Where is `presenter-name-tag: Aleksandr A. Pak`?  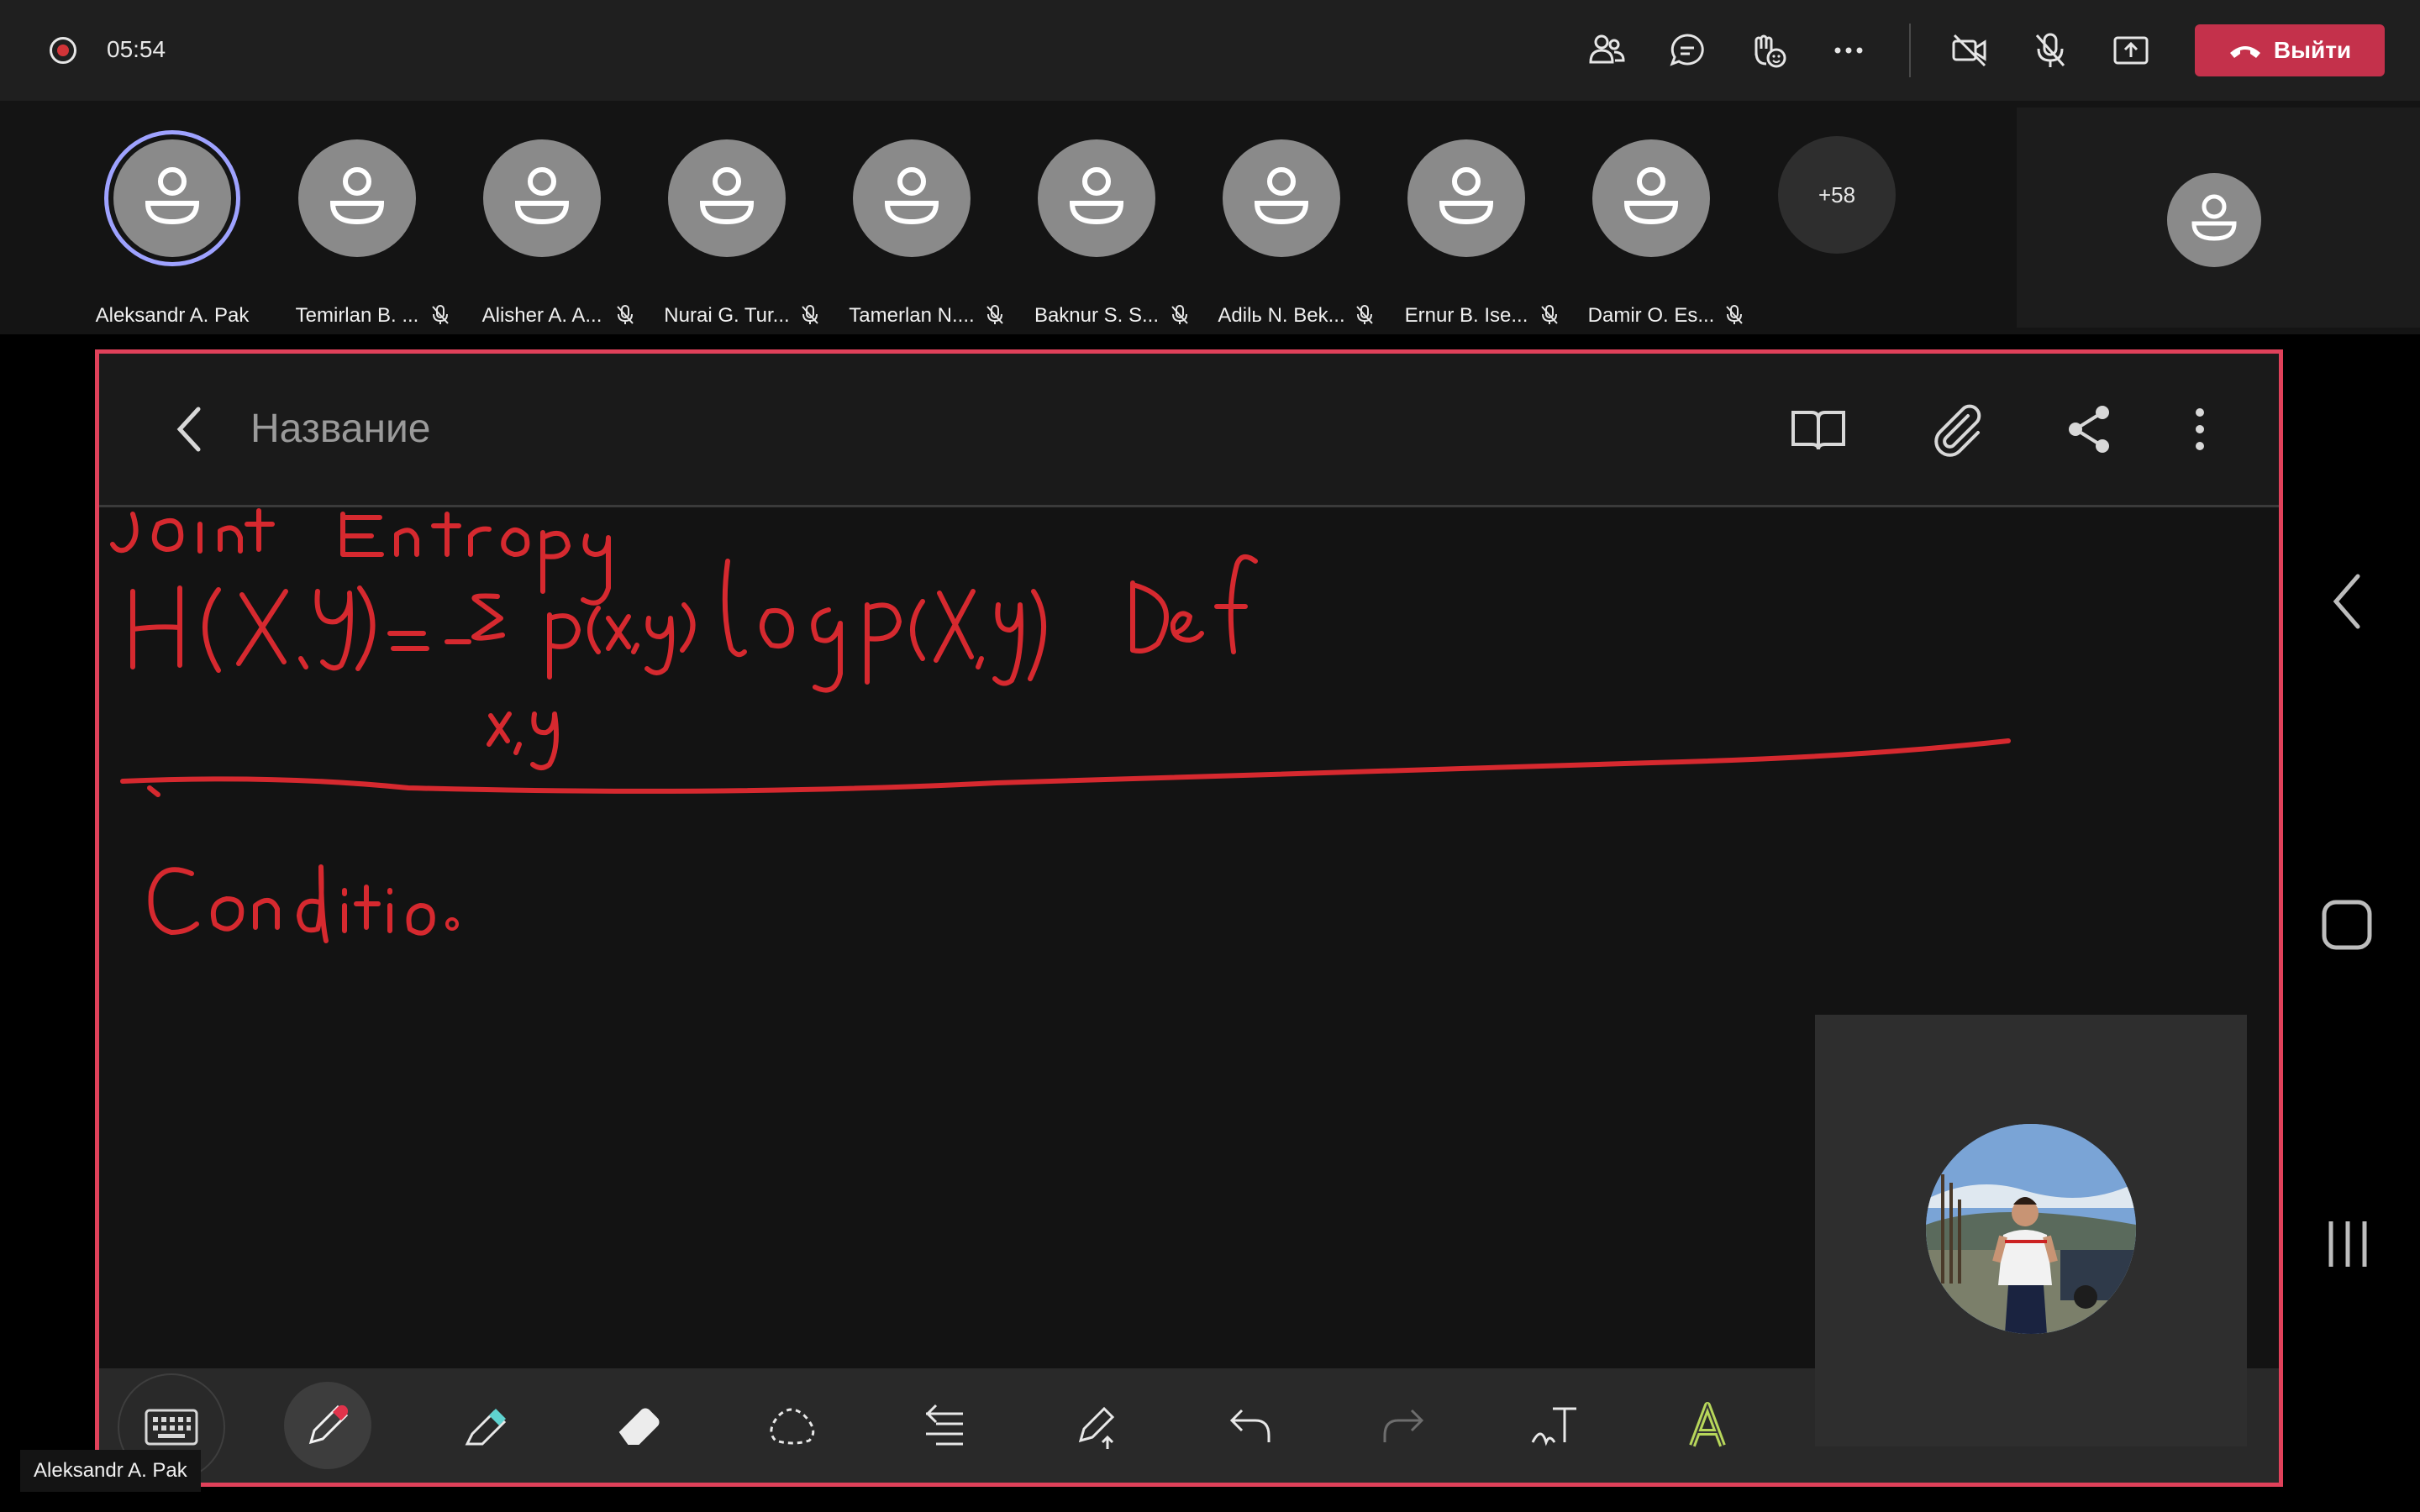
presenter-name-tag: Aleksandr A. Pak is located at coordinates (110, 1471).